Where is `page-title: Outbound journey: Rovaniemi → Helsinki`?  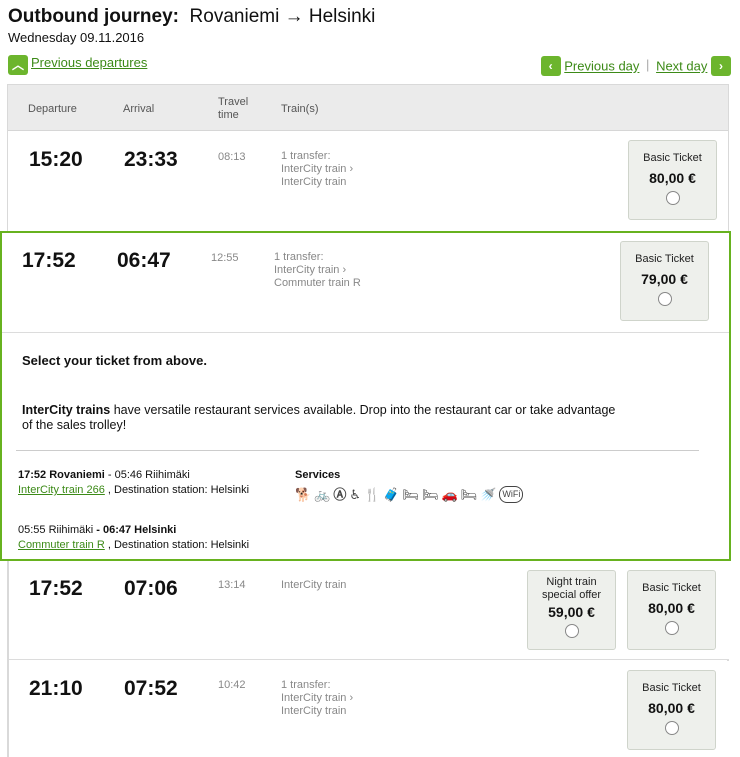 page-title: Outbound journey: Rovaniemi → Helsinki is located at coordinates (191, 17).